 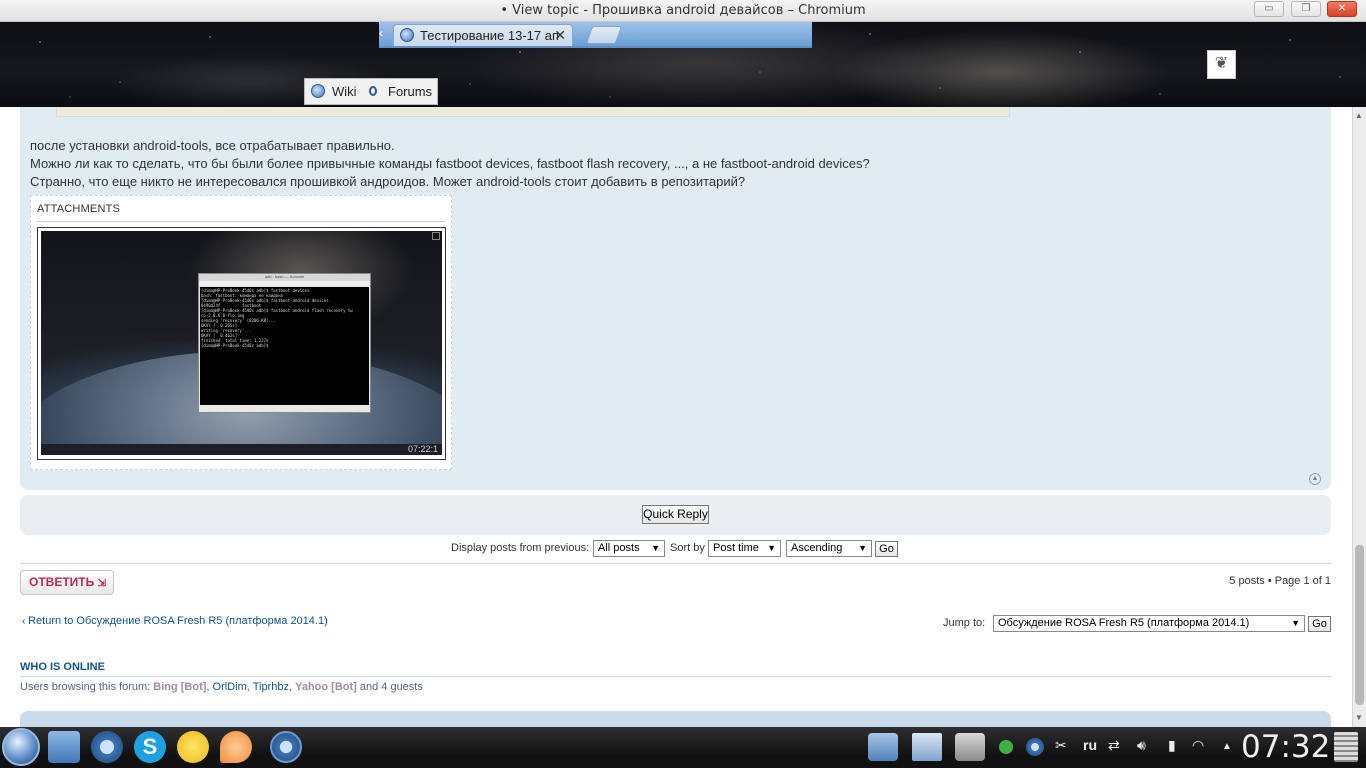 I want to click on sort-order-select: Ascending ▼, so click(x=829, y=548).